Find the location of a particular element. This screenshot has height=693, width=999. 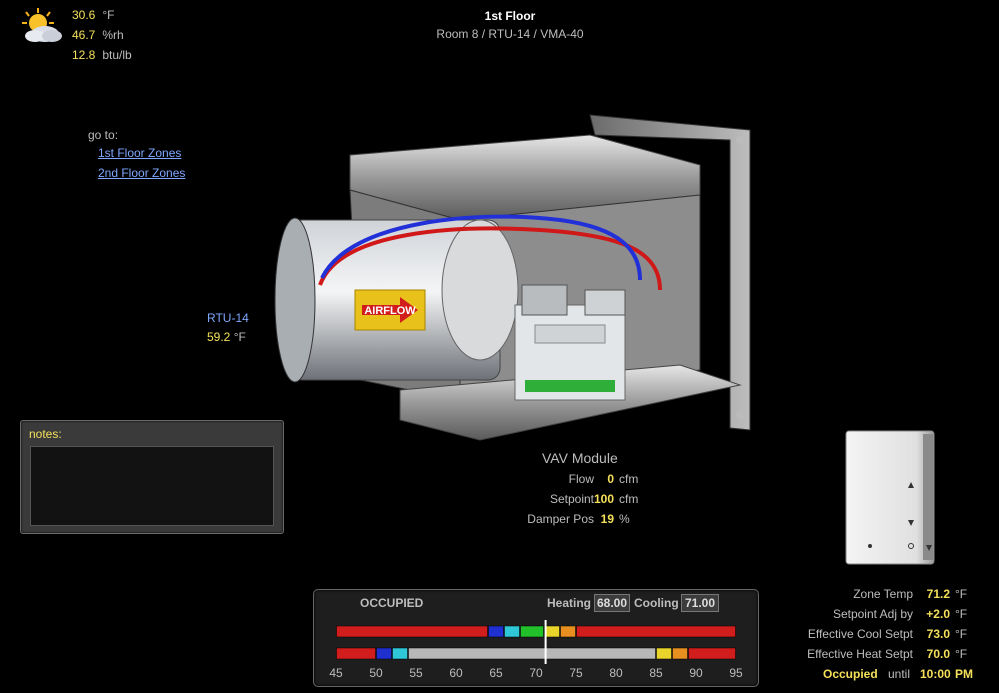

vav-flow-row: Flow 0 cfm is located at coordinates (580, 479).